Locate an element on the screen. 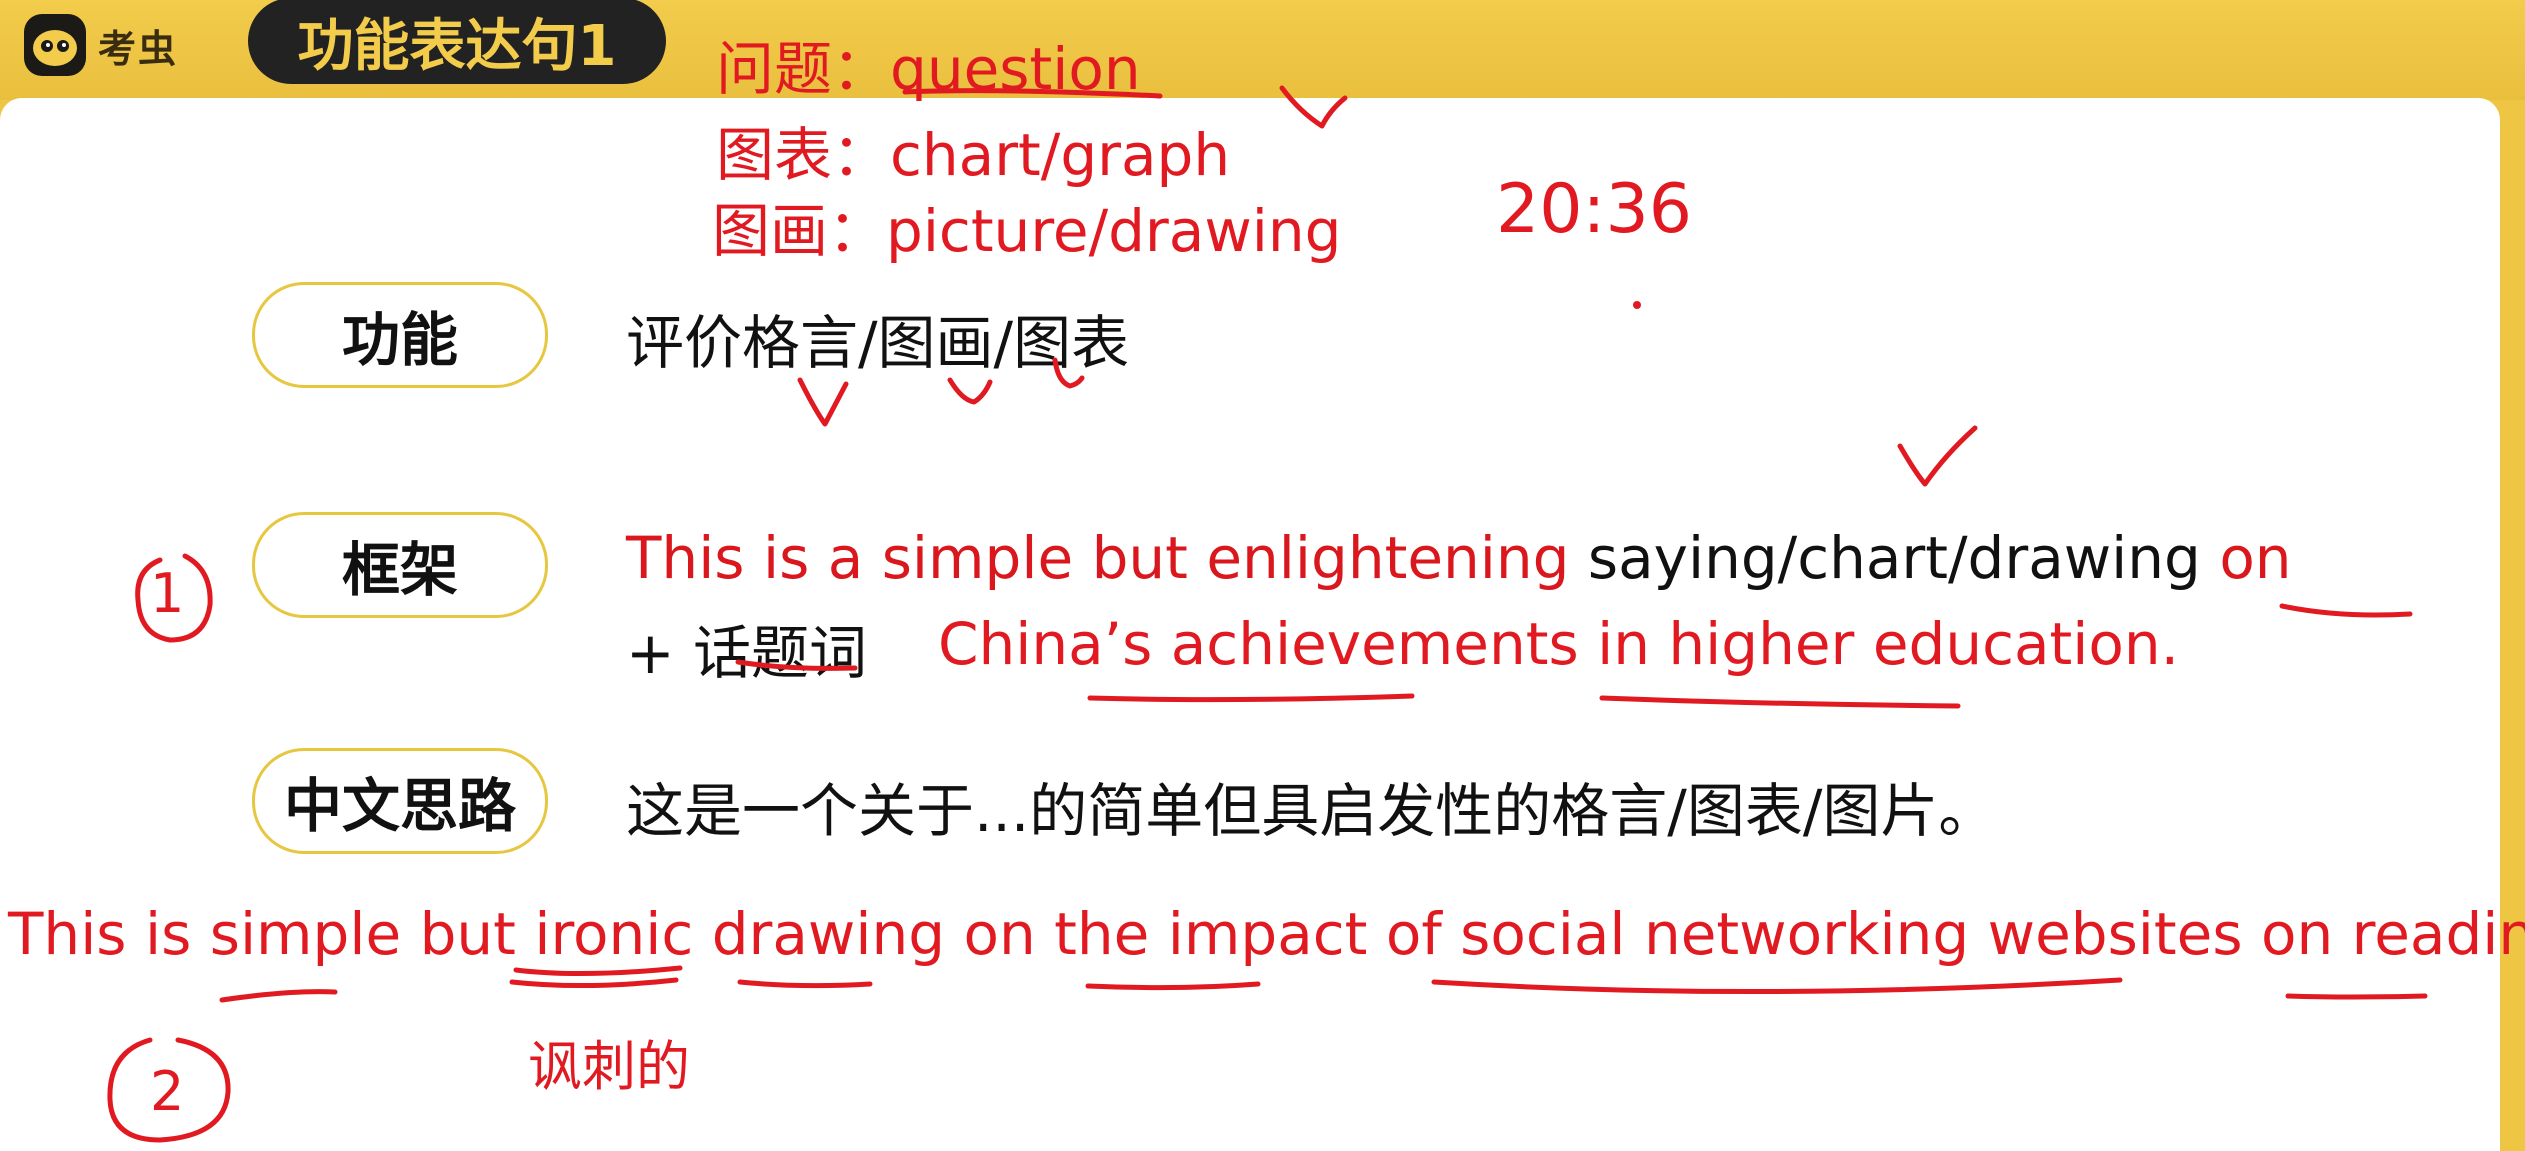 Image resolution: width=2525 pixels, height=1151 pixels. frame-topic-word: + 话题词 is located at coordinates (747, 653).